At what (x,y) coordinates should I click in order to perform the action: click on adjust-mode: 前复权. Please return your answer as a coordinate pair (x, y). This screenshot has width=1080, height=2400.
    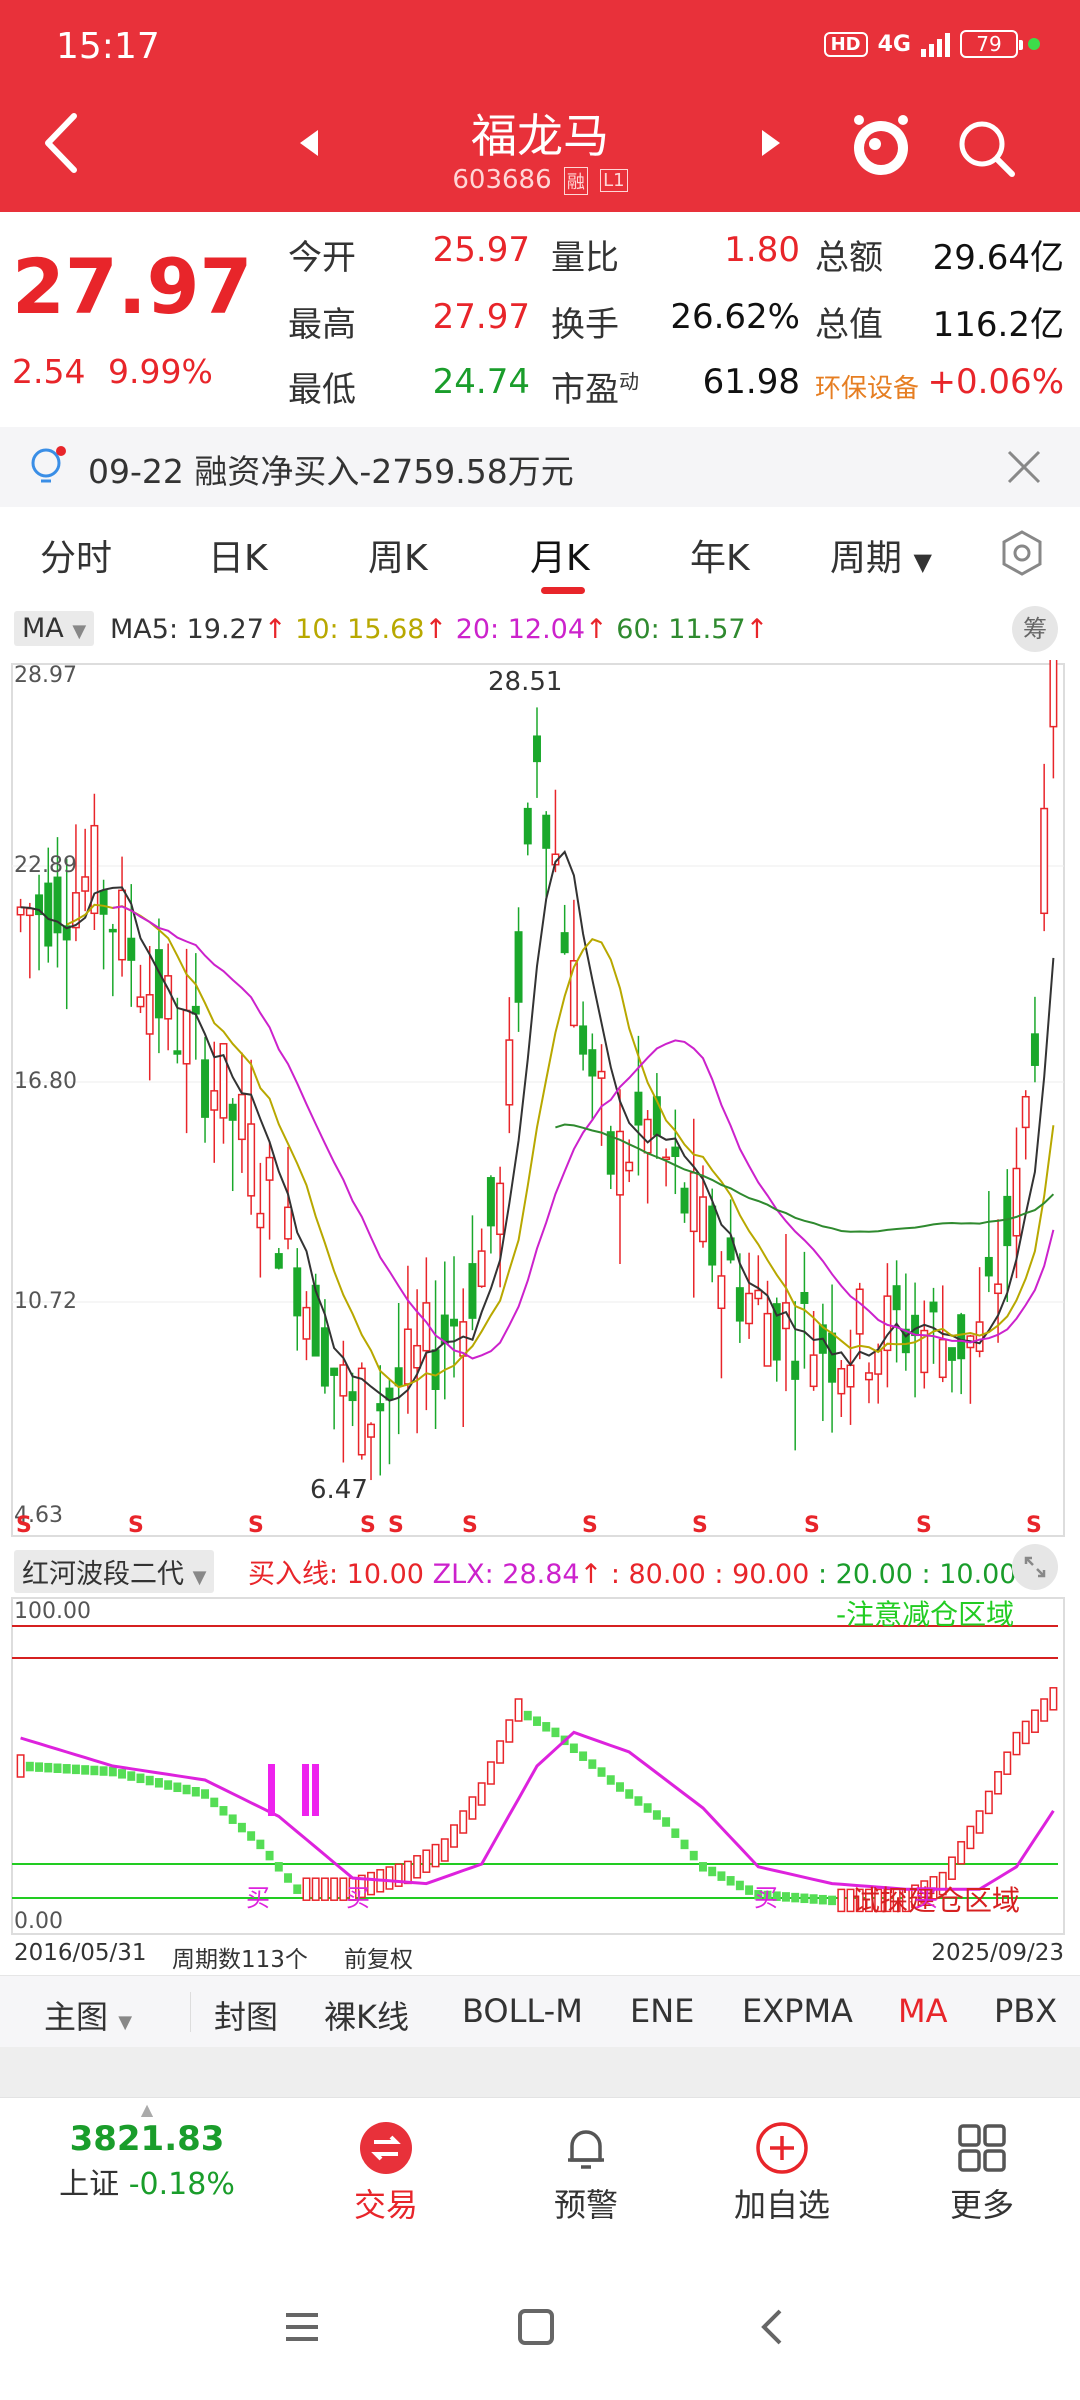
    Looking at the image, I should click on (378, 1957).